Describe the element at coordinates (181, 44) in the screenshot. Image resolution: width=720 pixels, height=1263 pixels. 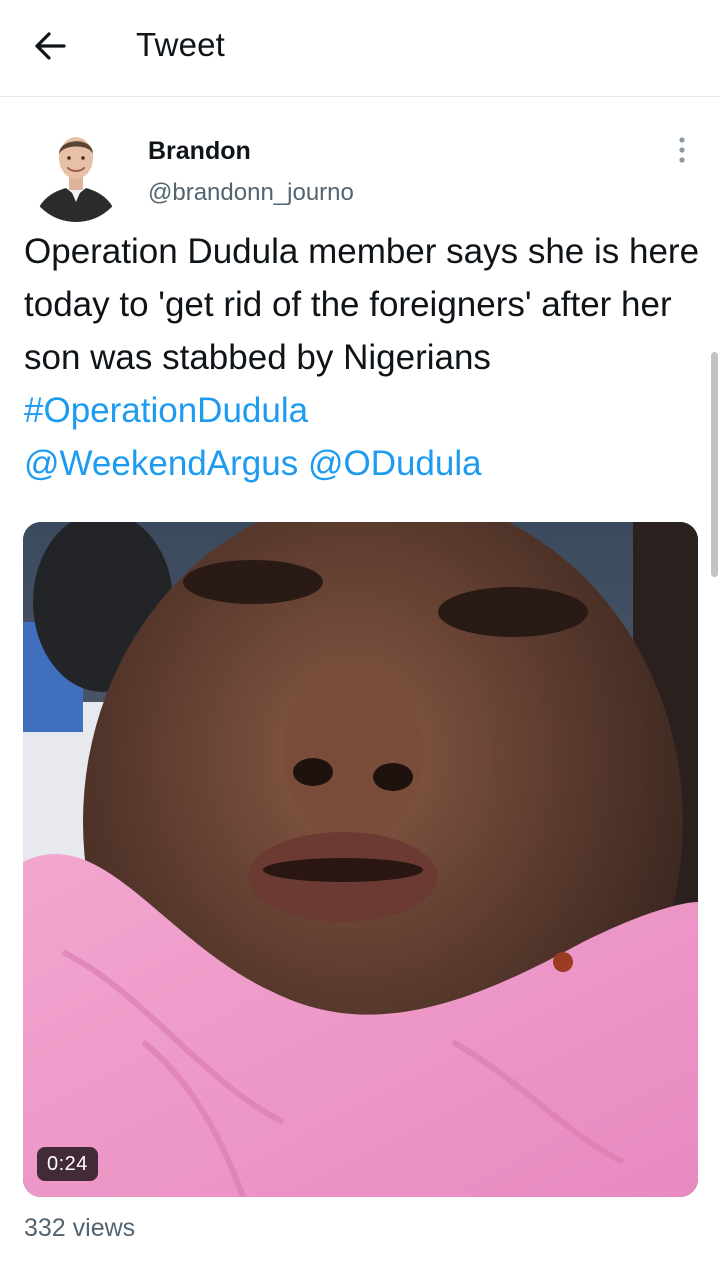
I see `page-title: Tweet` at that location.